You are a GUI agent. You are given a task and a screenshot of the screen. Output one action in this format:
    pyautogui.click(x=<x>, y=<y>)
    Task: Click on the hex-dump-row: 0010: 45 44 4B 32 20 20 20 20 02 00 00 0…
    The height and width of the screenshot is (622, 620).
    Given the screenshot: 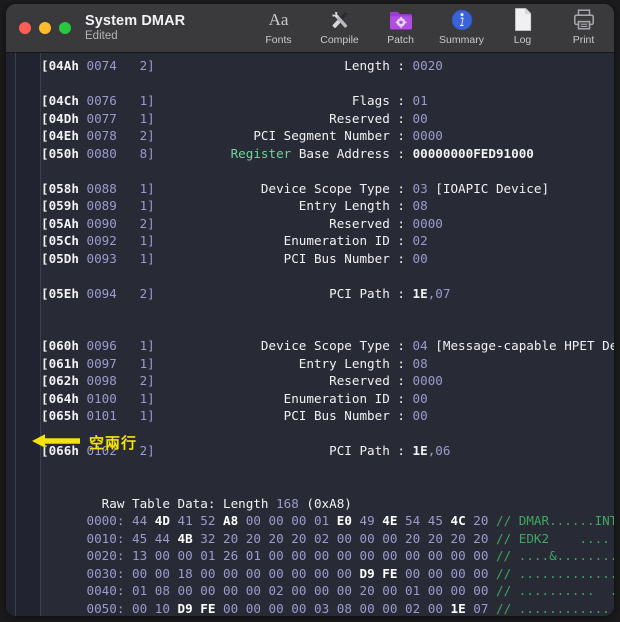 What is the action you would take?
    pyautogui.click(x=327, y=539)
    